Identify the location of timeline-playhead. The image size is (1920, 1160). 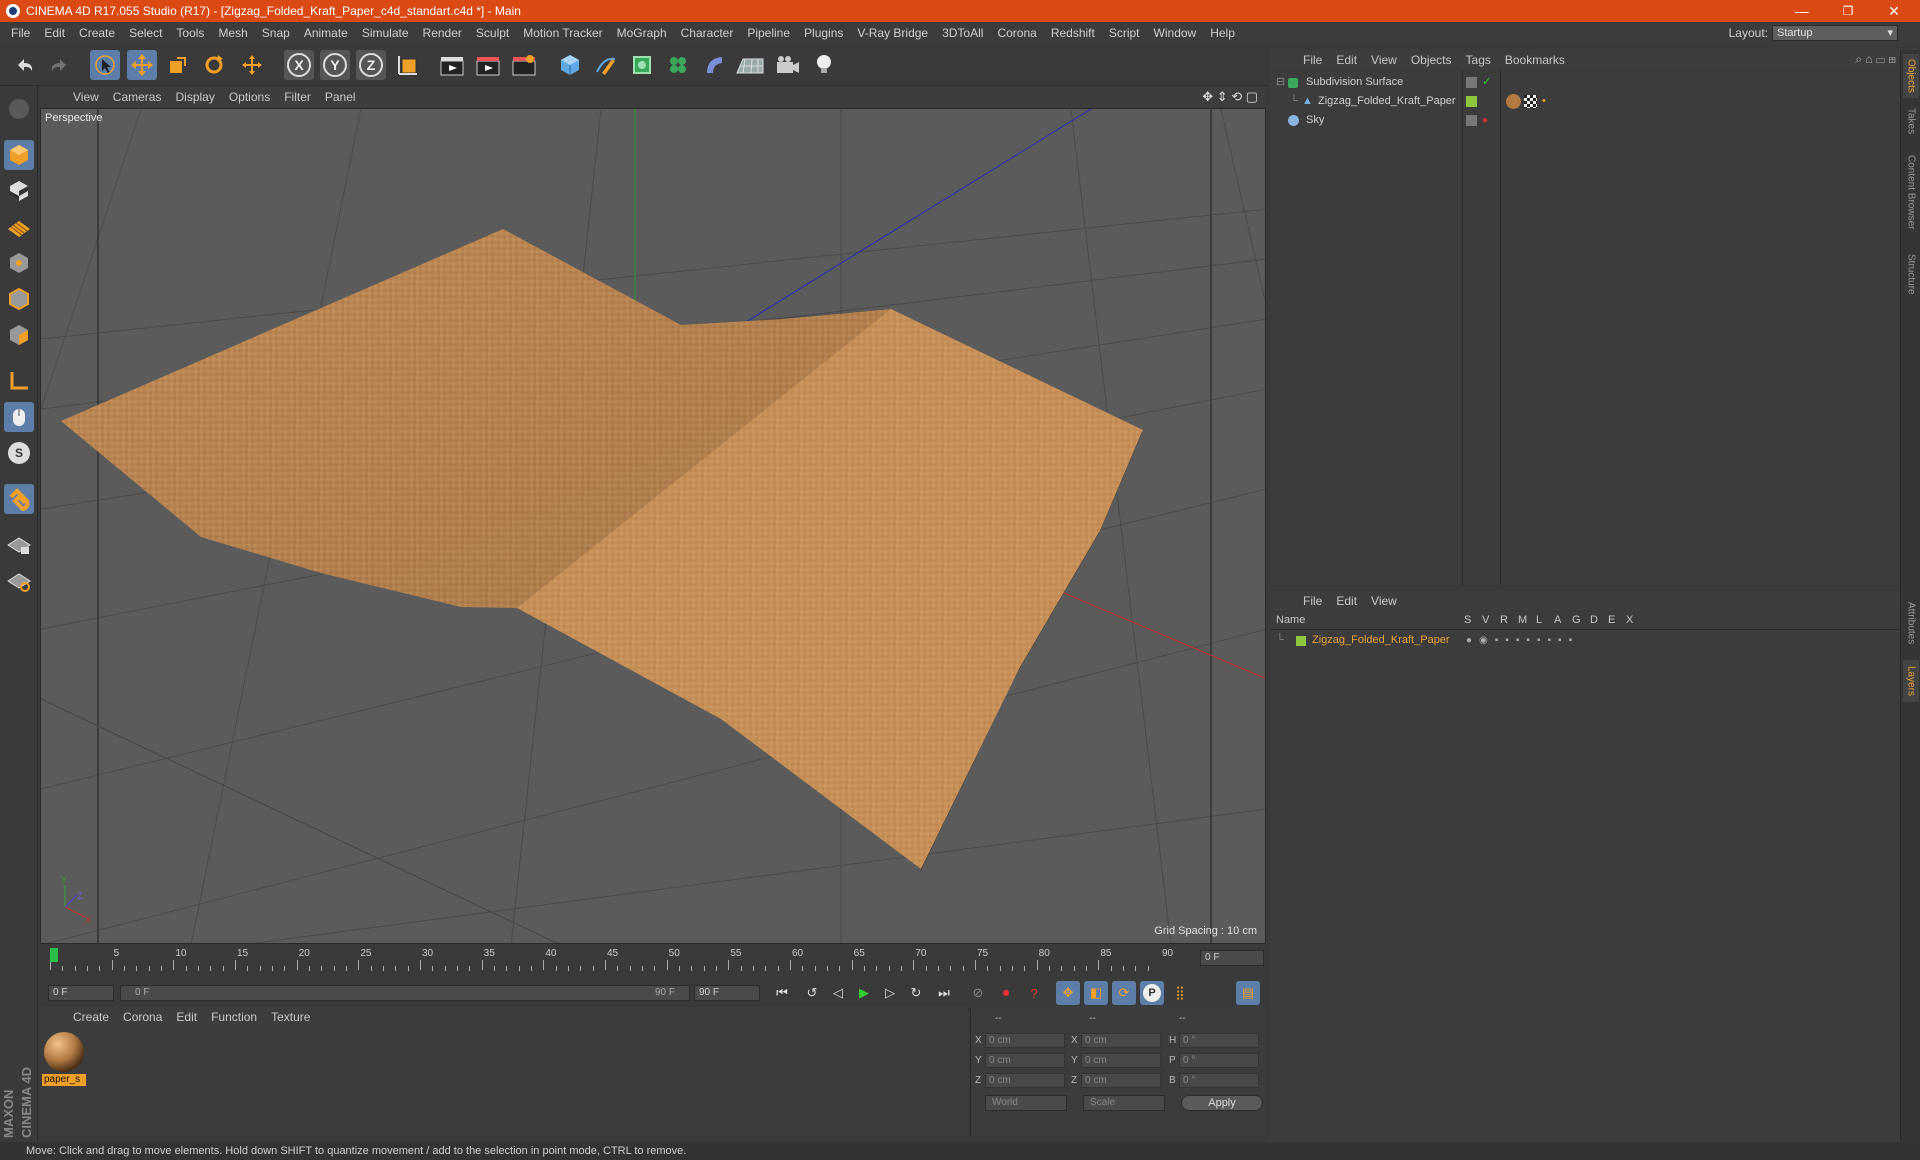
(54, 955).